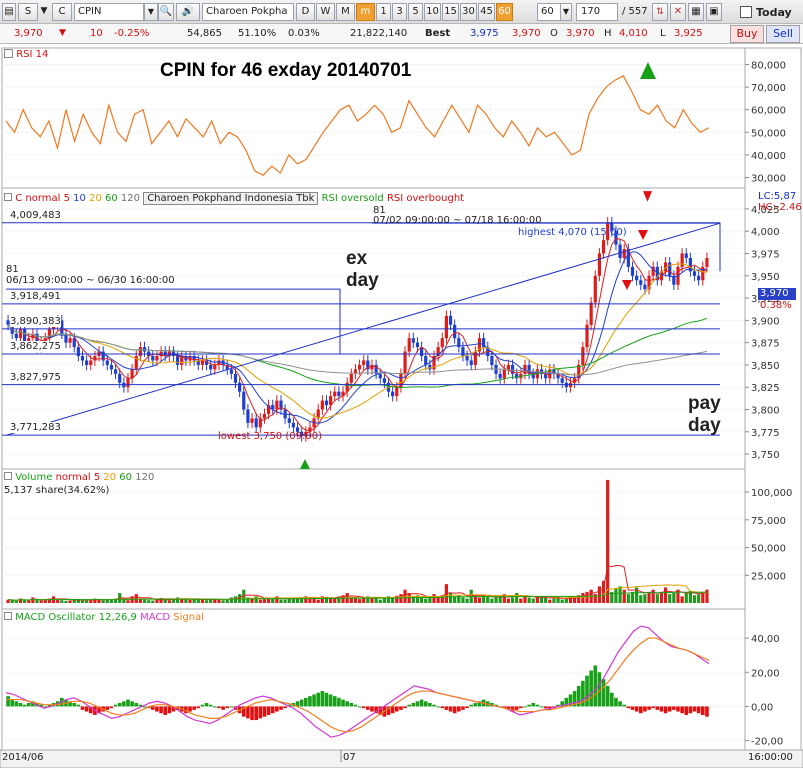  I want to click on period-button-minute: m, so click(365, 12).